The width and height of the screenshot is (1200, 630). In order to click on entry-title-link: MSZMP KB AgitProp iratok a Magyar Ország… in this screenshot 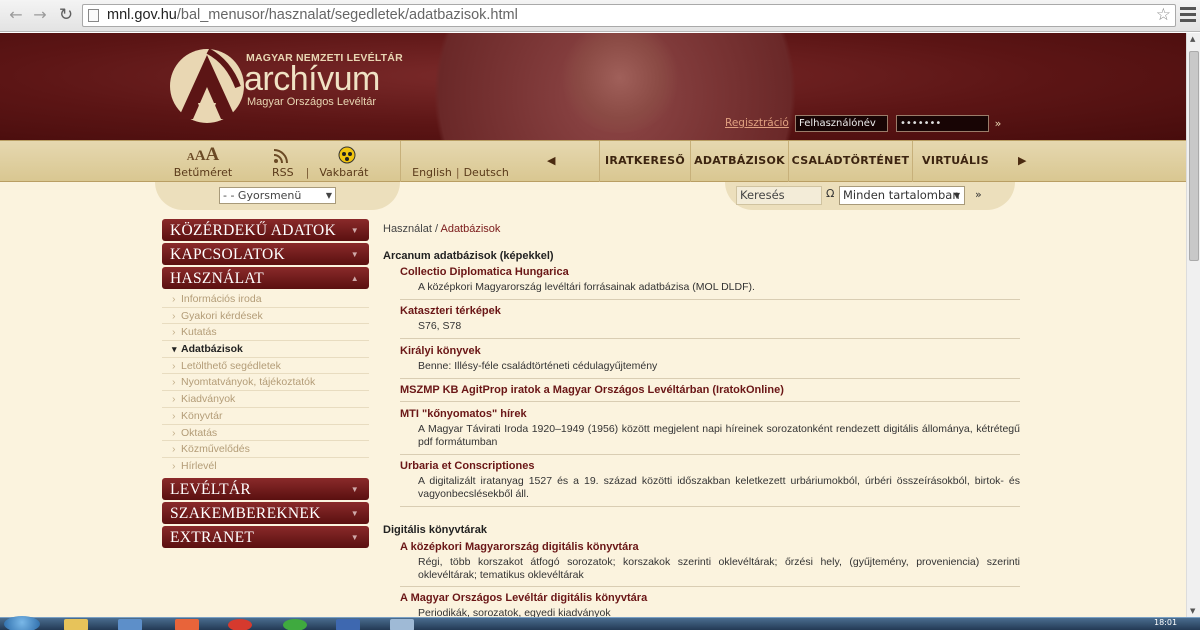, I will do `click(710, 390)`.